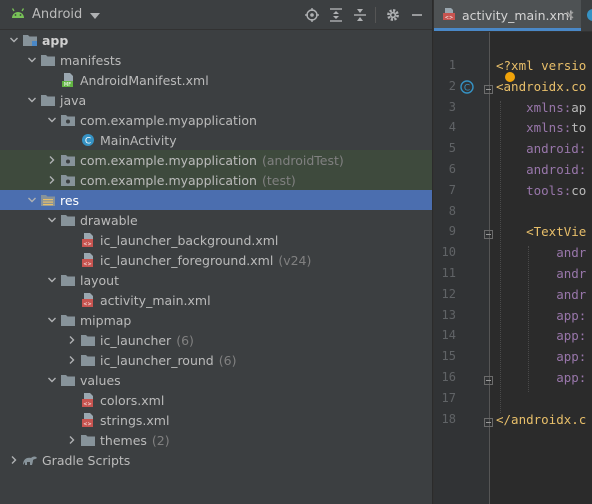 This screenshot has height=504, width=592. Describe the element at coordinates (541, 315) in the screenshot. I see `code-line: app:` at that location.